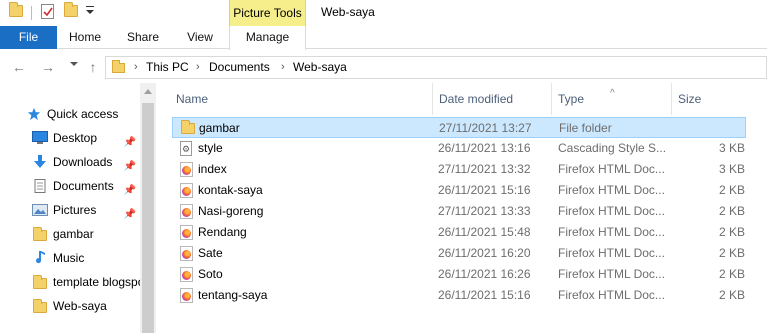 Image resolution: width=767 pixels, height=333 pixels. I want to click on column-header-type: Type, so click(571, 99).